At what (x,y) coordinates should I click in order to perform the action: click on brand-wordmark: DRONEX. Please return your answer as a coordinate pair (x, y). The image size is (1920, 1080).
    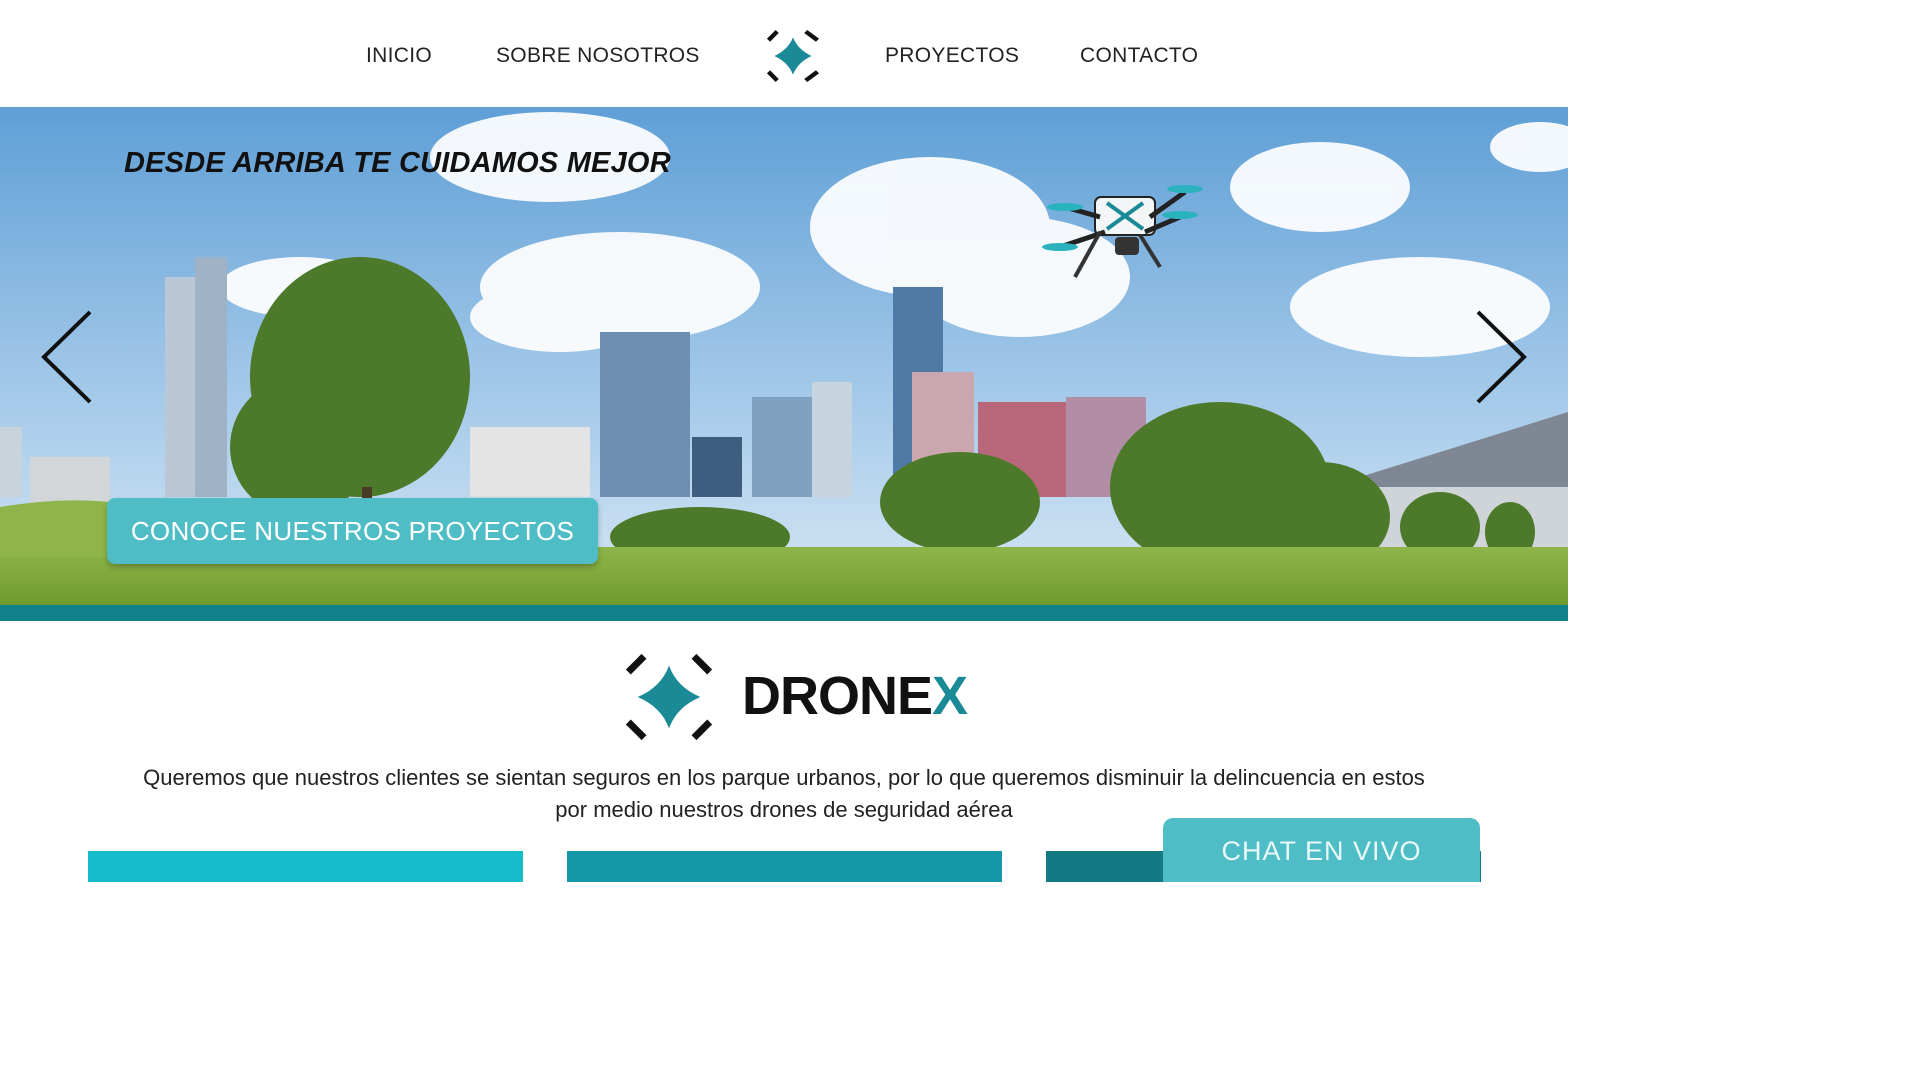
    Looking at the image, I should click on (855, 696).